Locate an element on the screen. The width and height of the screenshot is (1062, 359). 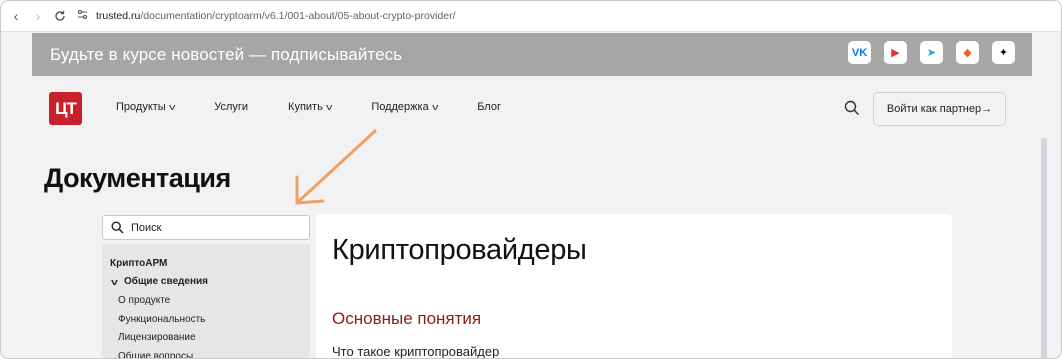
sidebar-group-general: v Общие сведения is located at coordinates (159, 281).